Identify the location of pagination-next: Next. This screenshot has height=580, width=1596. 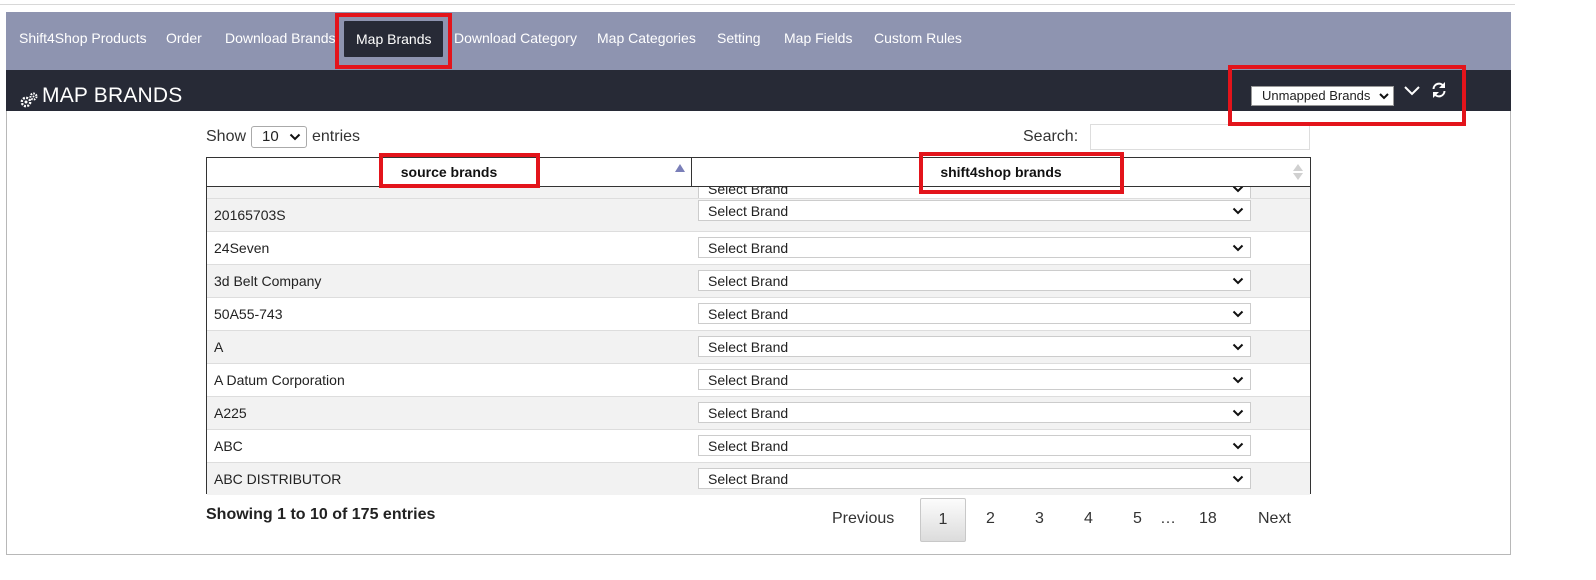
(1274, 519).